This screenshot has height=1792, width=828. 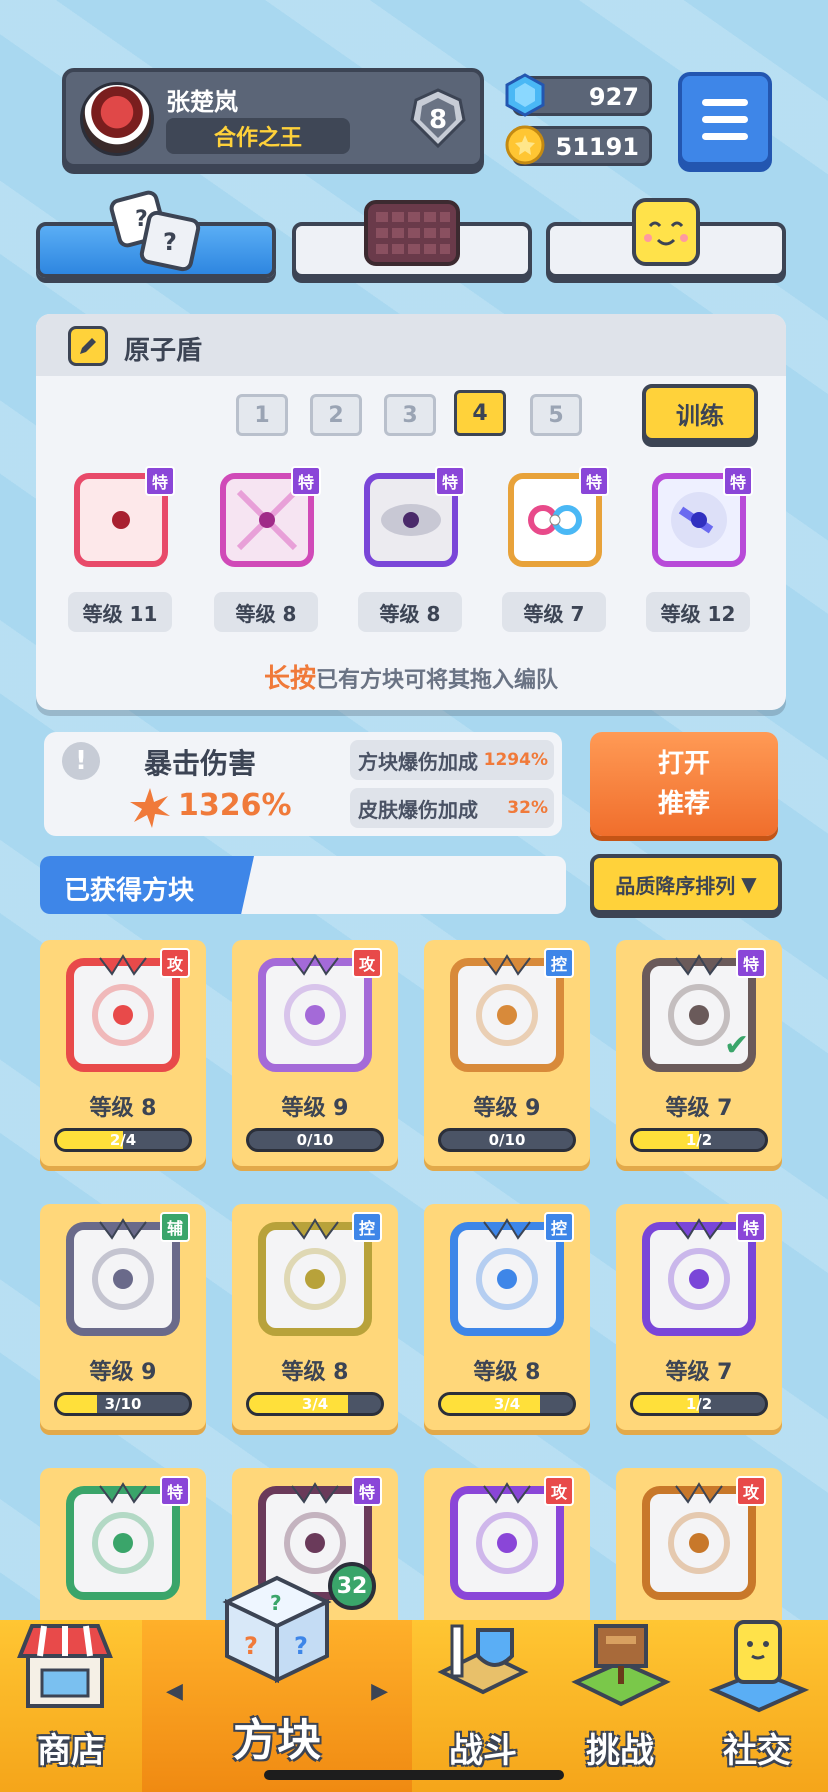 I want to click on squad-number-1: 1, so click(x=262, y=415).